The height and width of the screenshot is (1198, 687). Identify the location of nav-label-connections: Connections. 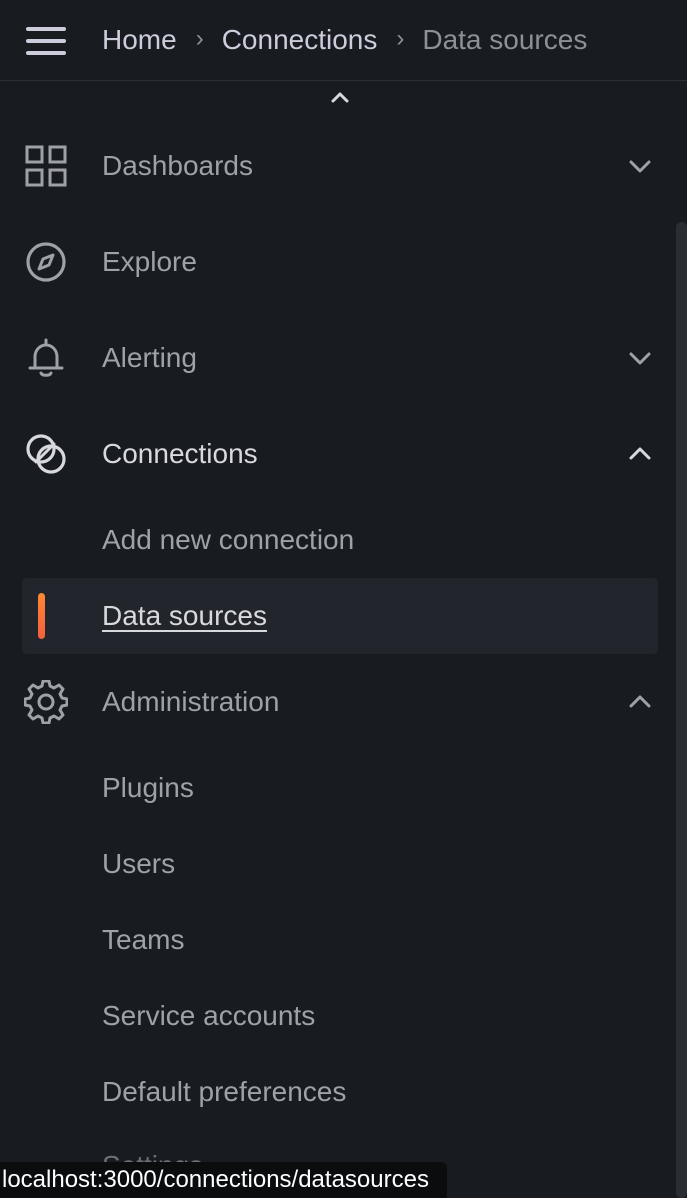
(180, 453).